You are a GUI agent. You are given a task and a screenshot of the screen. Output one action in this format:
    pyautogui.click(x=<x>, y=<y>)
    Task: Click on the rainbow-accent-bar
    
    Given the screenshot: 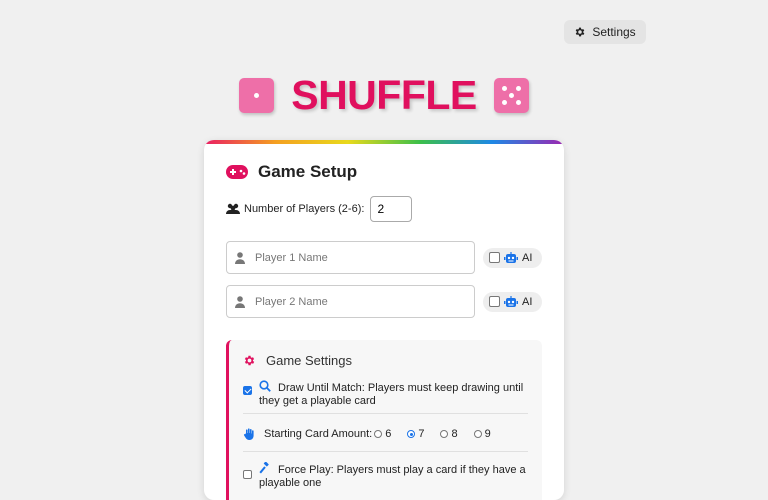 What is the action you would take?
    pyautogui.click(x=384, y=142)
    